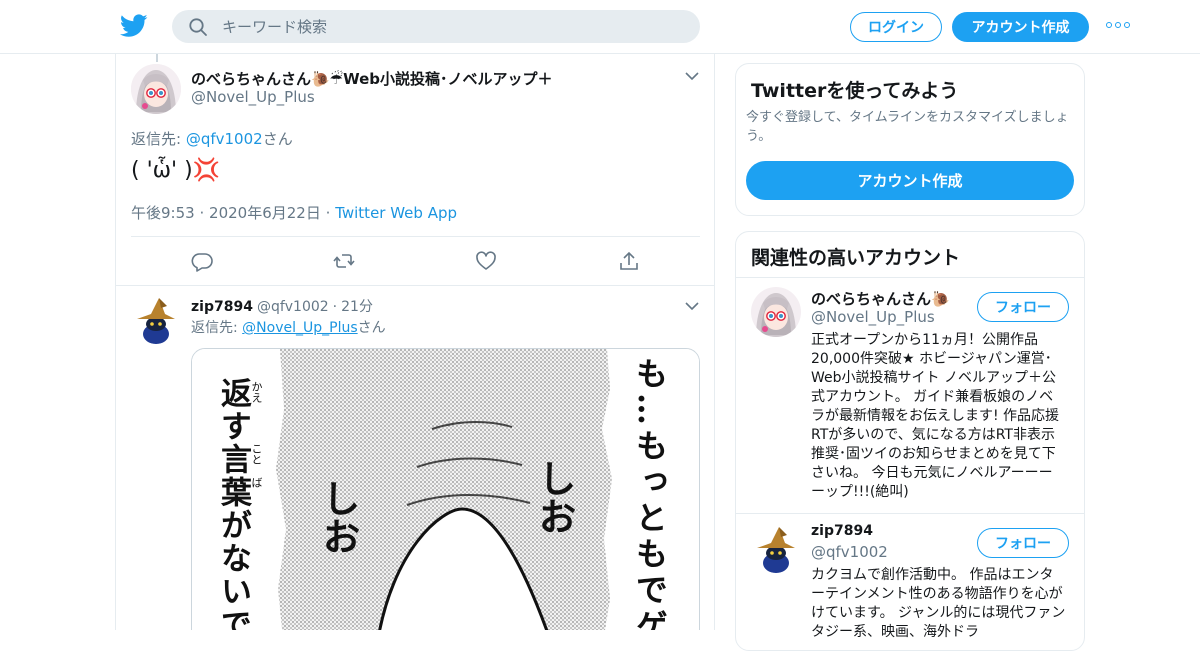 This screenshot has width=1200, height=651. Describe the element at coordinates (157, 58) in the screenshot. I see `thread-connector` at that location.